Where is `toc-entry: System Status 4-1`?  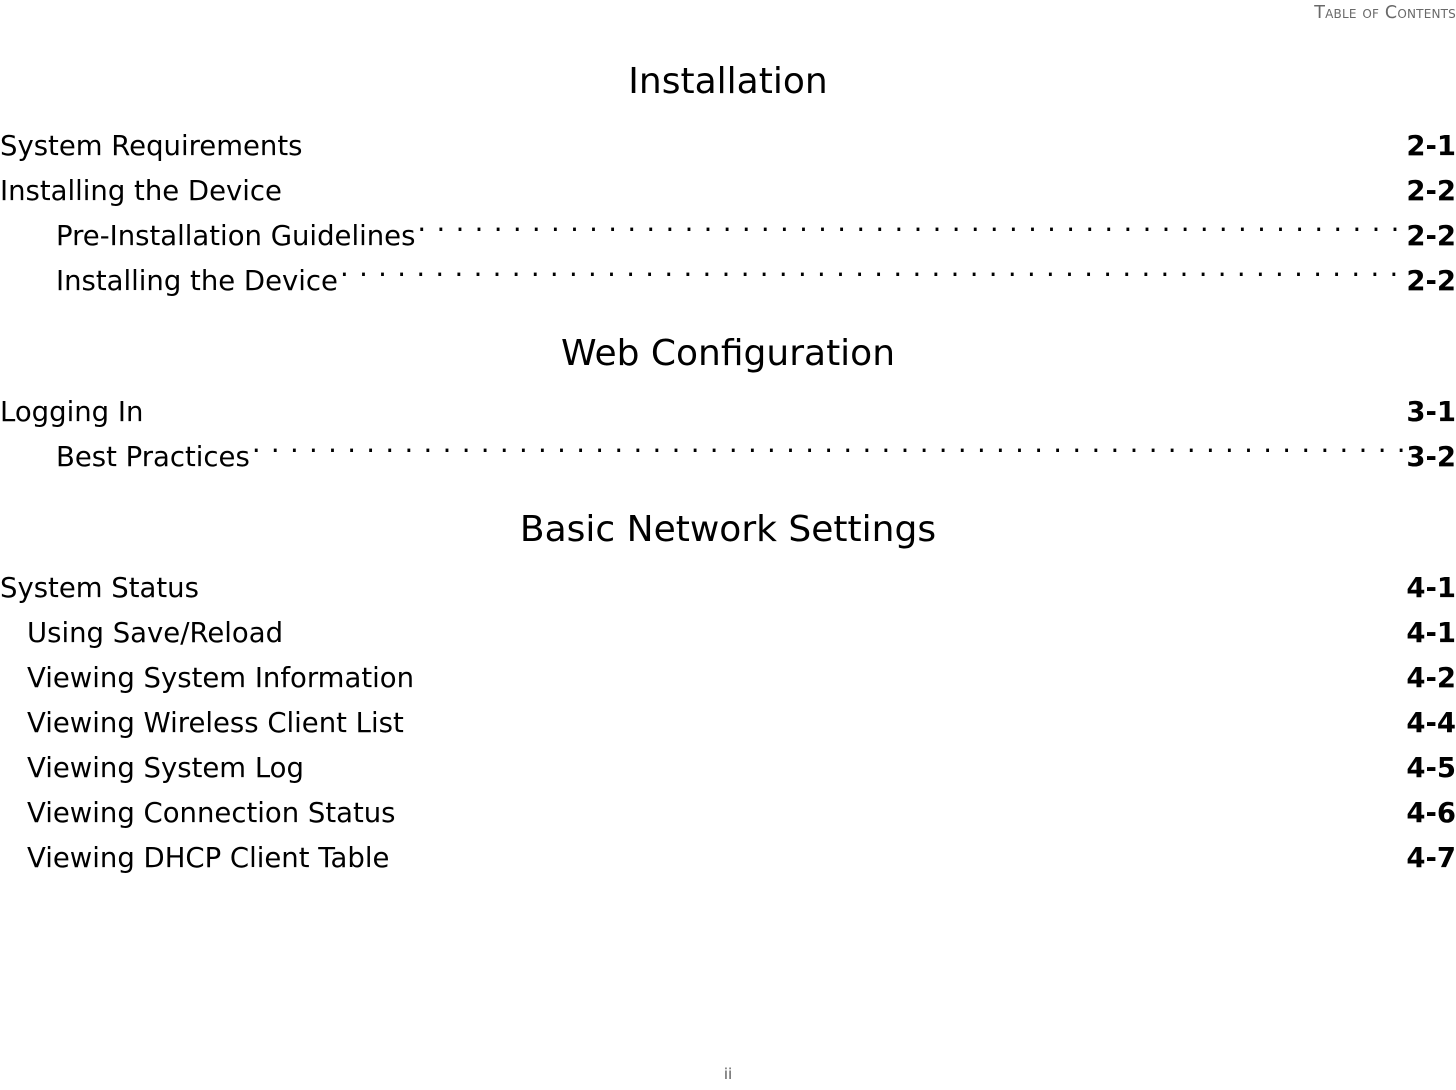 toc-entry: System Status 4-1 is located at coordinates (728, 588).